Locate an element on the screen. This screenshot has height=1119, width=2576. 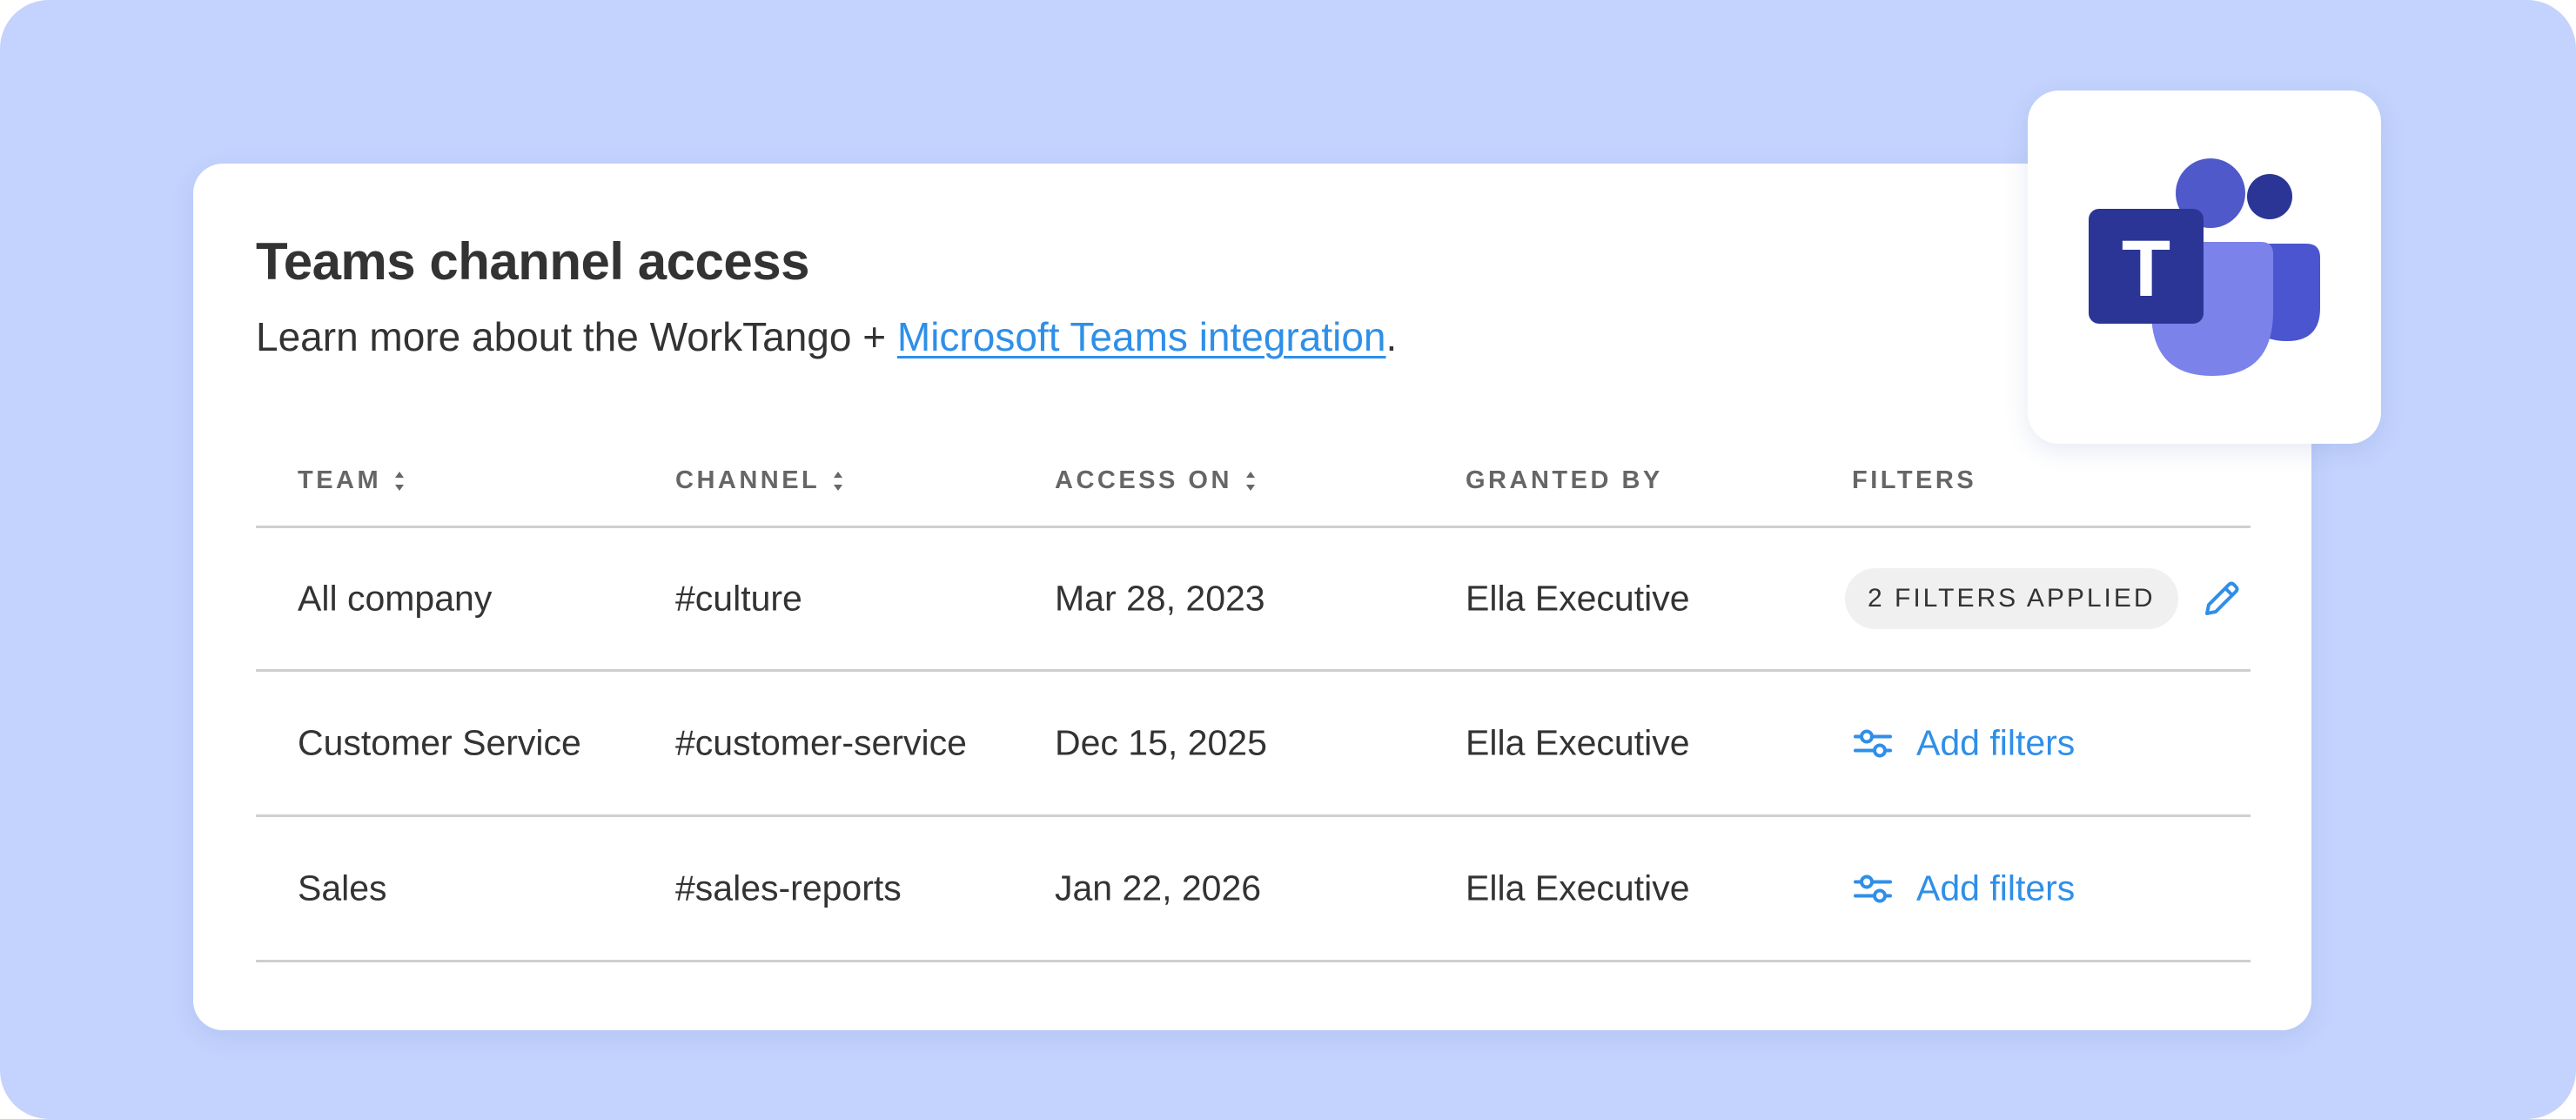
pencil-edit-icon is located at coordinates (2221, 598).